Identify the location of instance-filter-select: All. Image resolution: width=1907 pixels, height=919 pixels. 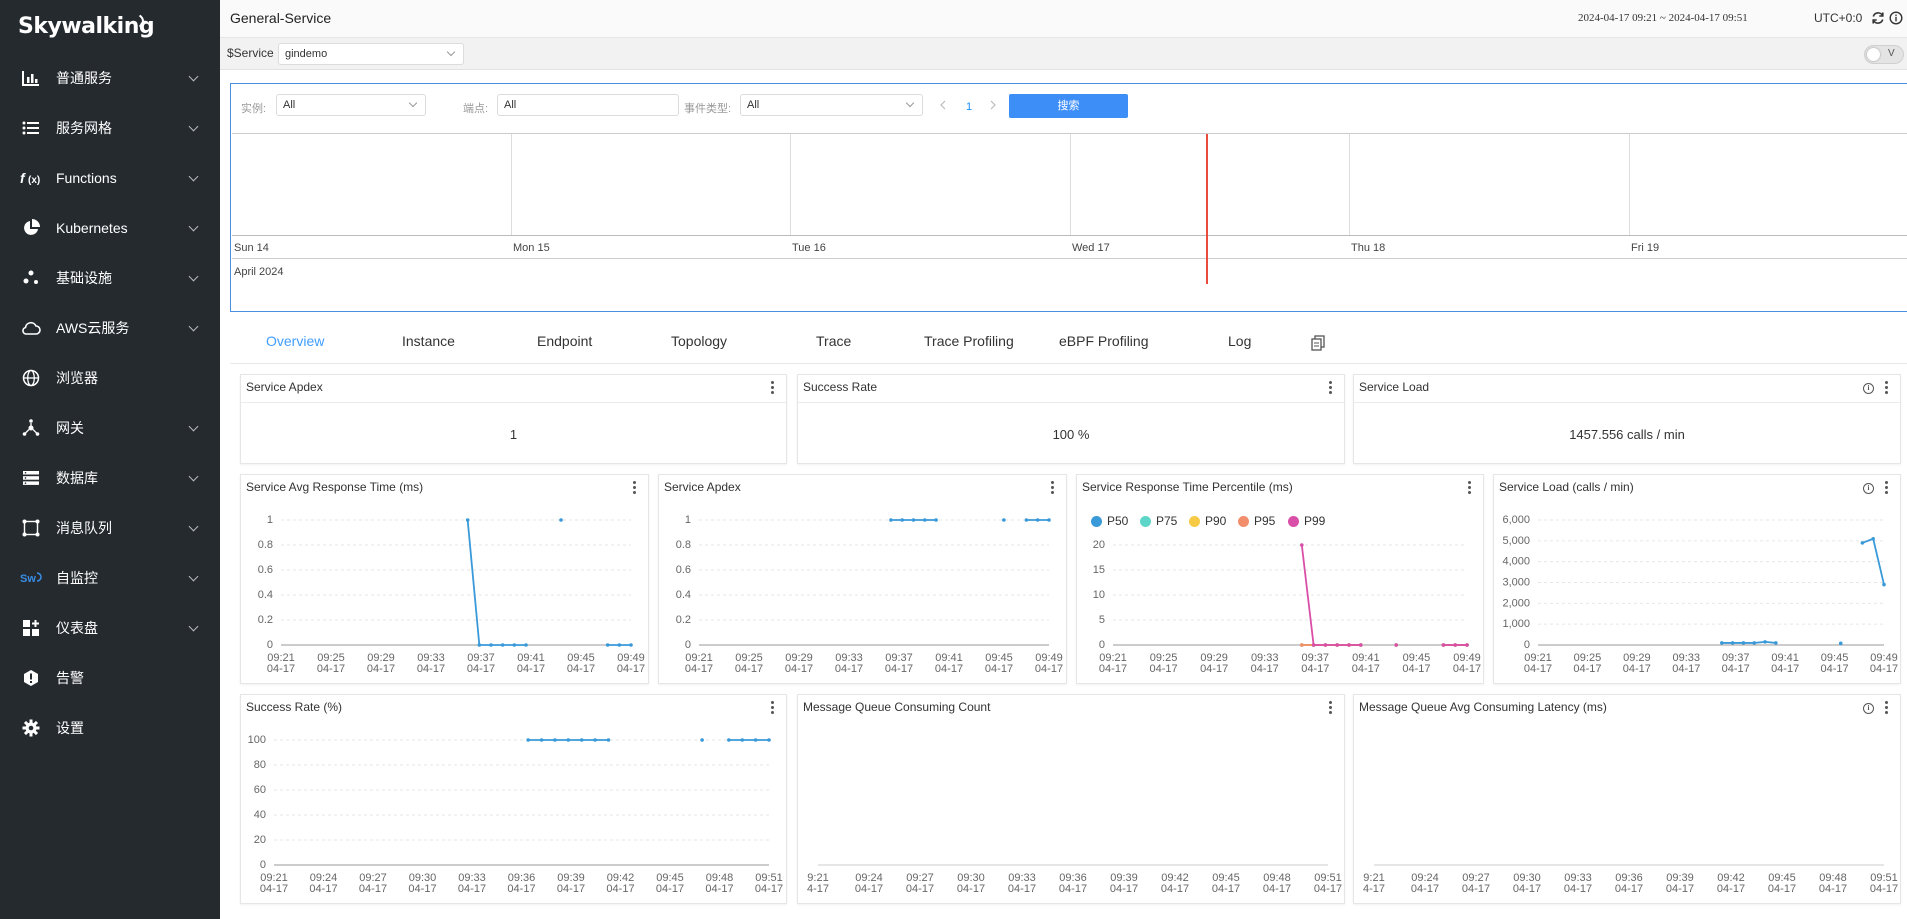
(351, 105).